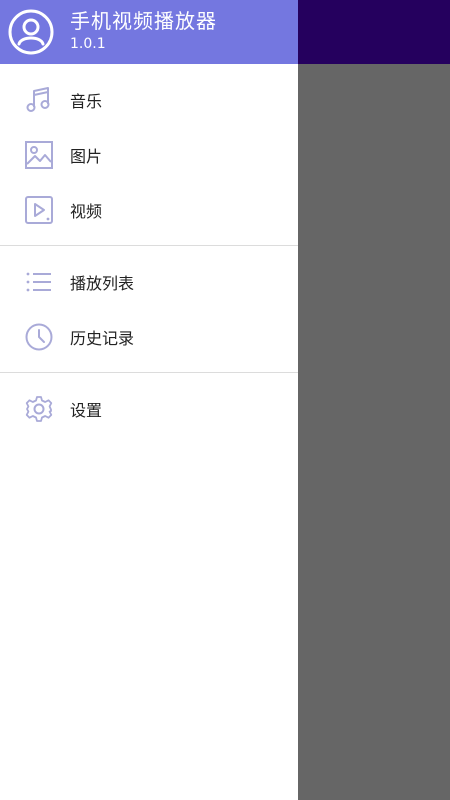 The height and width of the screenshot is (800, 450). I want to click on app-version: 1.0.1, so click(88, 44).